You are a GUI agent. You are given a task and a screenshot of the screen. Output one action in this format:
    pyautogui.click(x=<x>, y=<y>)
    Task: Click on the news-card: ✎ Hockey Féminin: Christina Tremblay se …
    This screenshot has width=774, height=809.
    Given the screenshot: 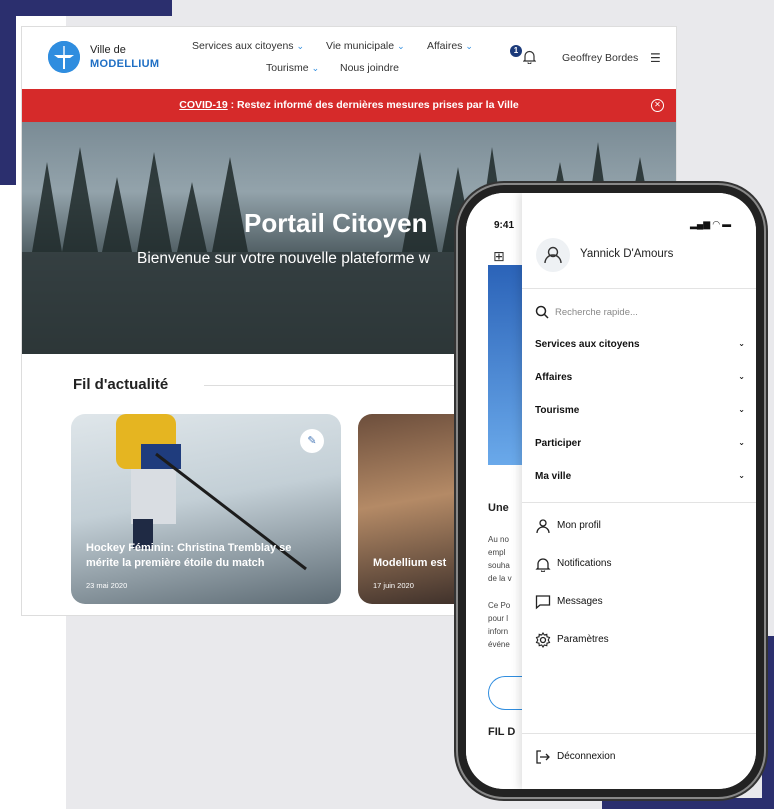 What is the action you would take?
    pyautogui.click(x=206, y=509)
    